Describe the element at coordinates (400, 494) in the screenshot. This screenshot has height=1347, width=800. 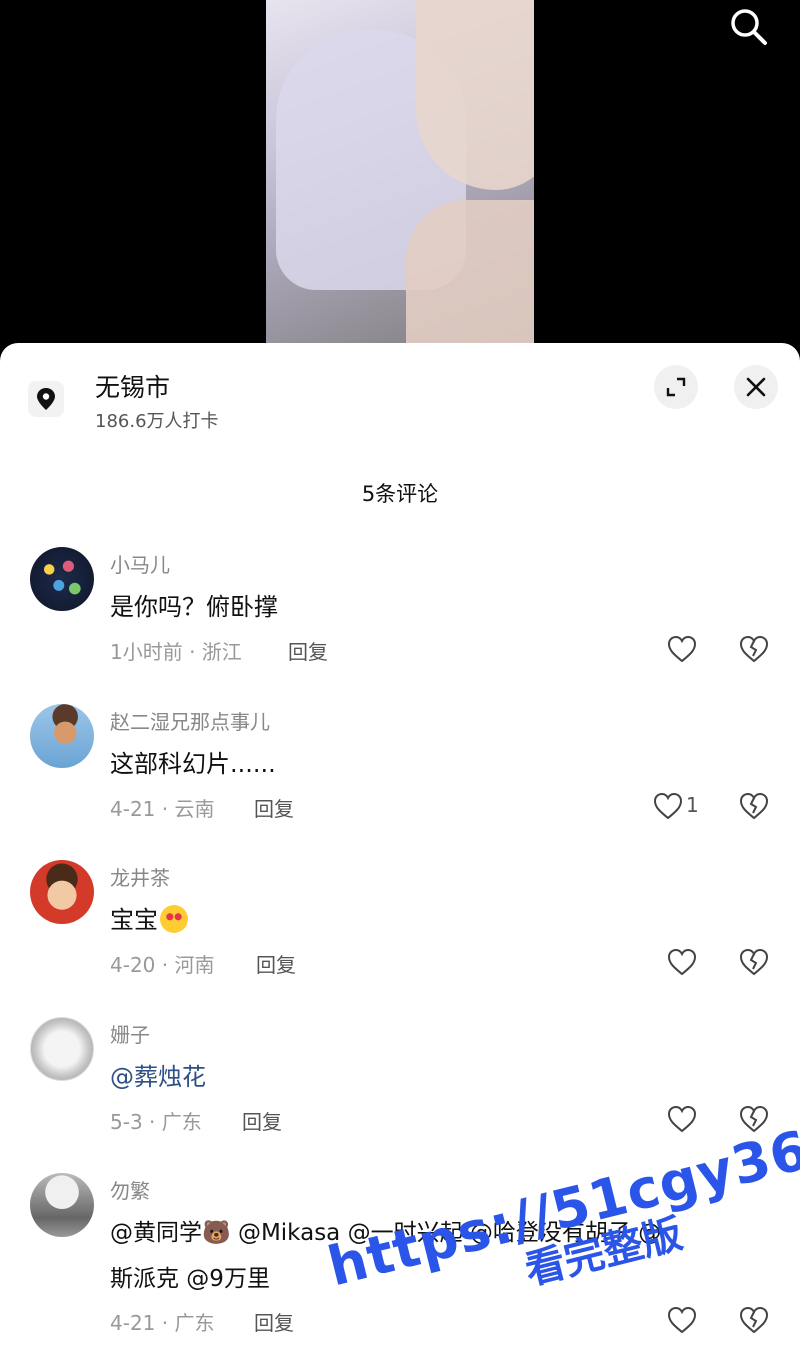
I see `comment-count: 5条评论` at that location.